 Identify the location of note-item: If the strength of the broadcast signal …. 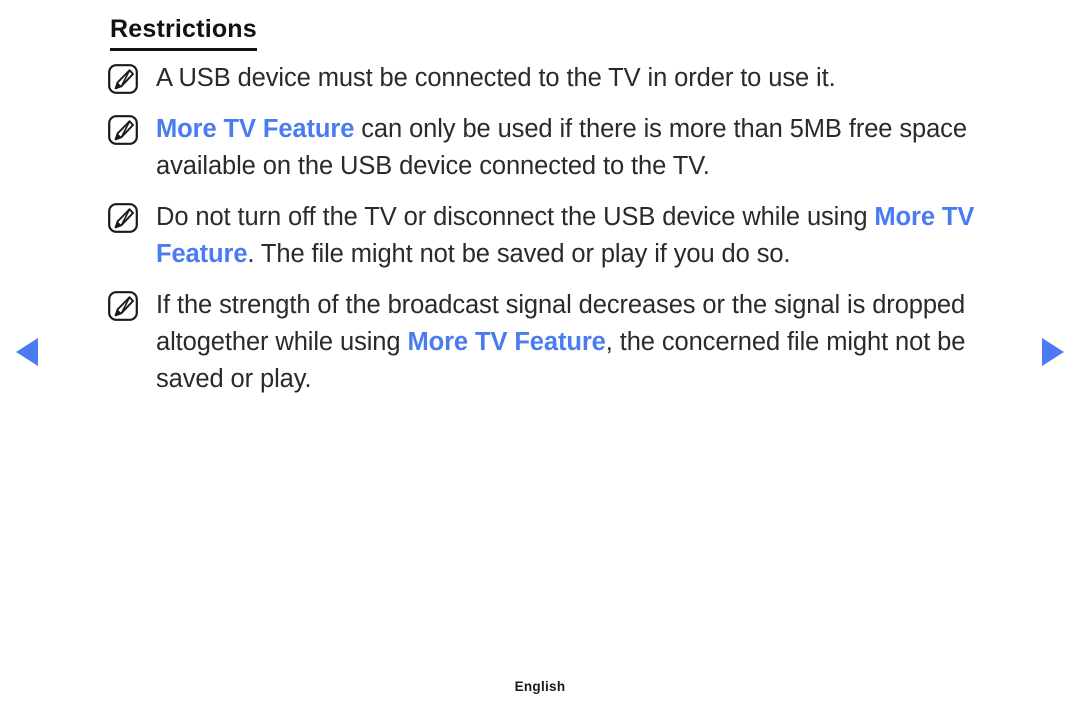
(554, 342).